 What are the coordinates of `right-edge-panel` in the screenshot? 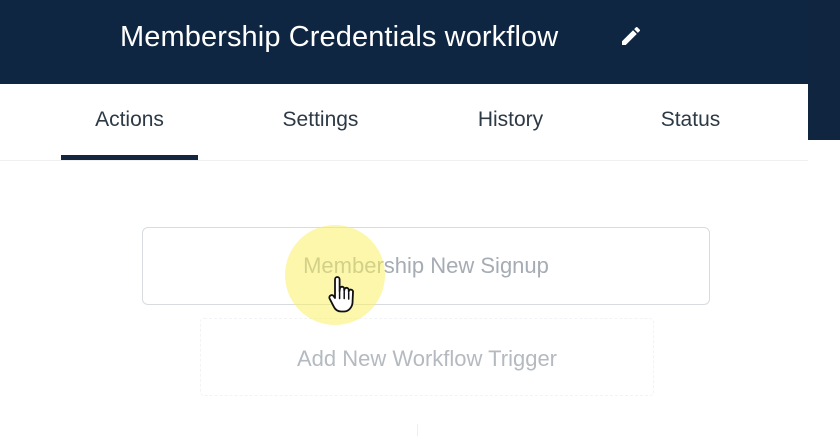 It's located at (824, 70).